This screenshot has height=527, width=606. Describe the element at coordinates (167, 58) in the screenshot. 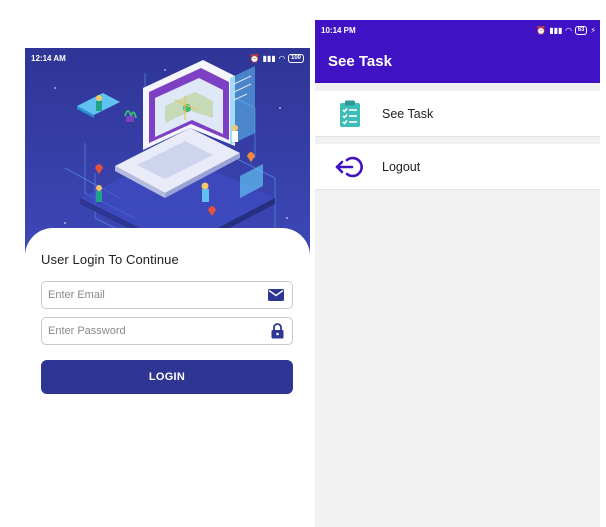

I see `status-bar: 12:14 AM ⏰ ▮▮▮ ◠ 100` at that location.